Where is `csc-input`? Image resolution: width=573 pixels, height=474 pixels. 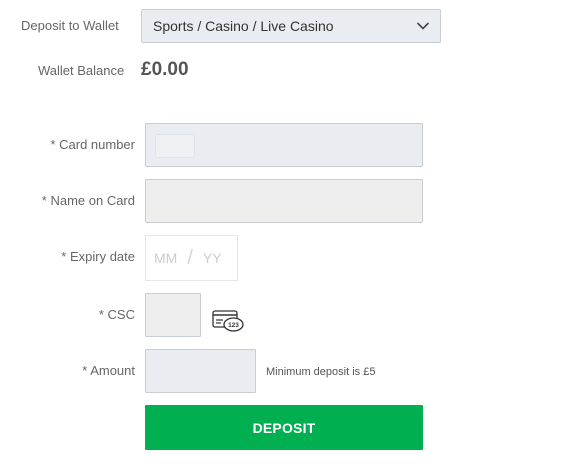 csc-input is located at coordinates (173, 315).